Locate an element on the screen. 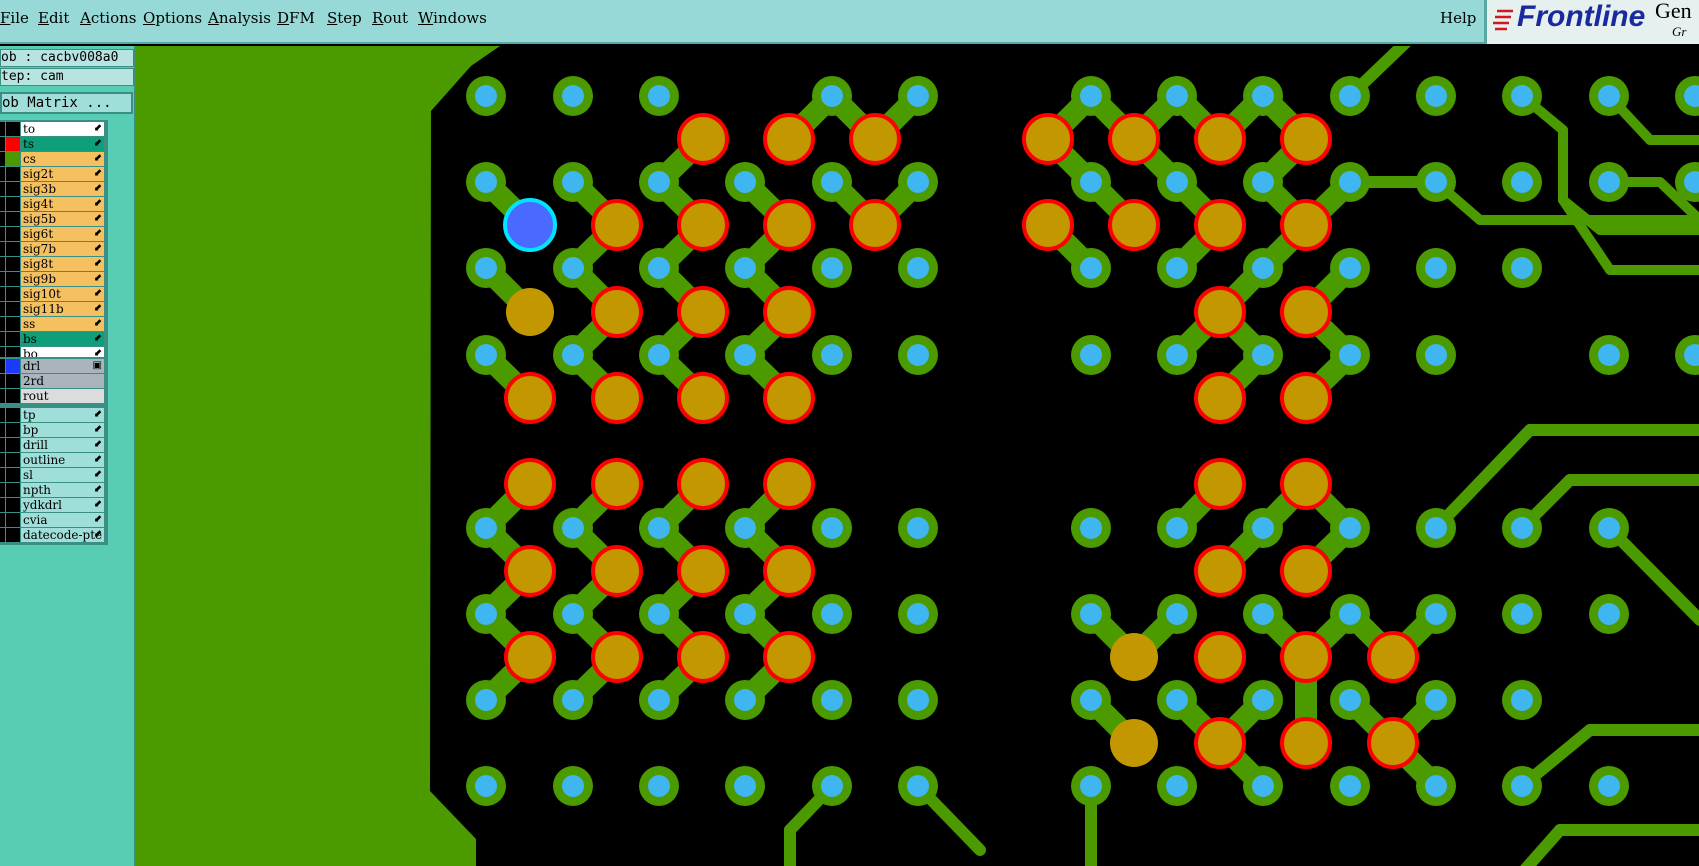 The image size is (1699, 866). layer-row-sig5b: sig5b ⬋ is located at coordinates (54, 219).